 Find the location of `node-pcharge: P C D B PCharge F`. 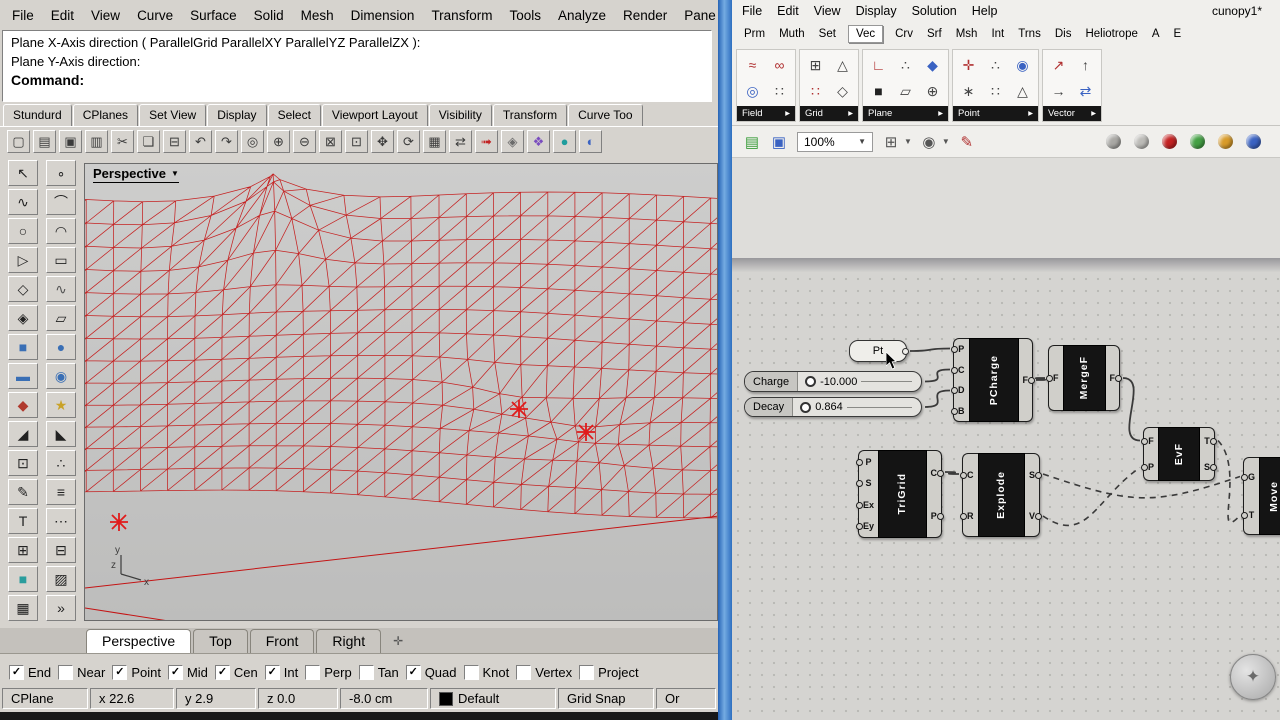

node-pcharge: P C D B PCharge F is located at coordinates (993, 380).